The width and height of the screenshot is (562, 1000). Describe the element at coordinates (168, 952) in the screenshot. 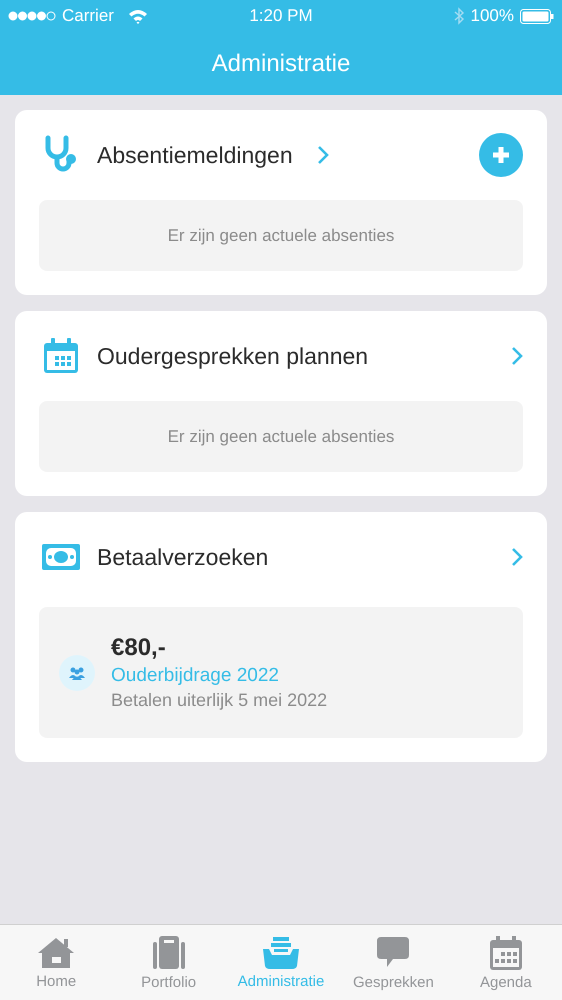

I see `briefcase-icon` at that location.